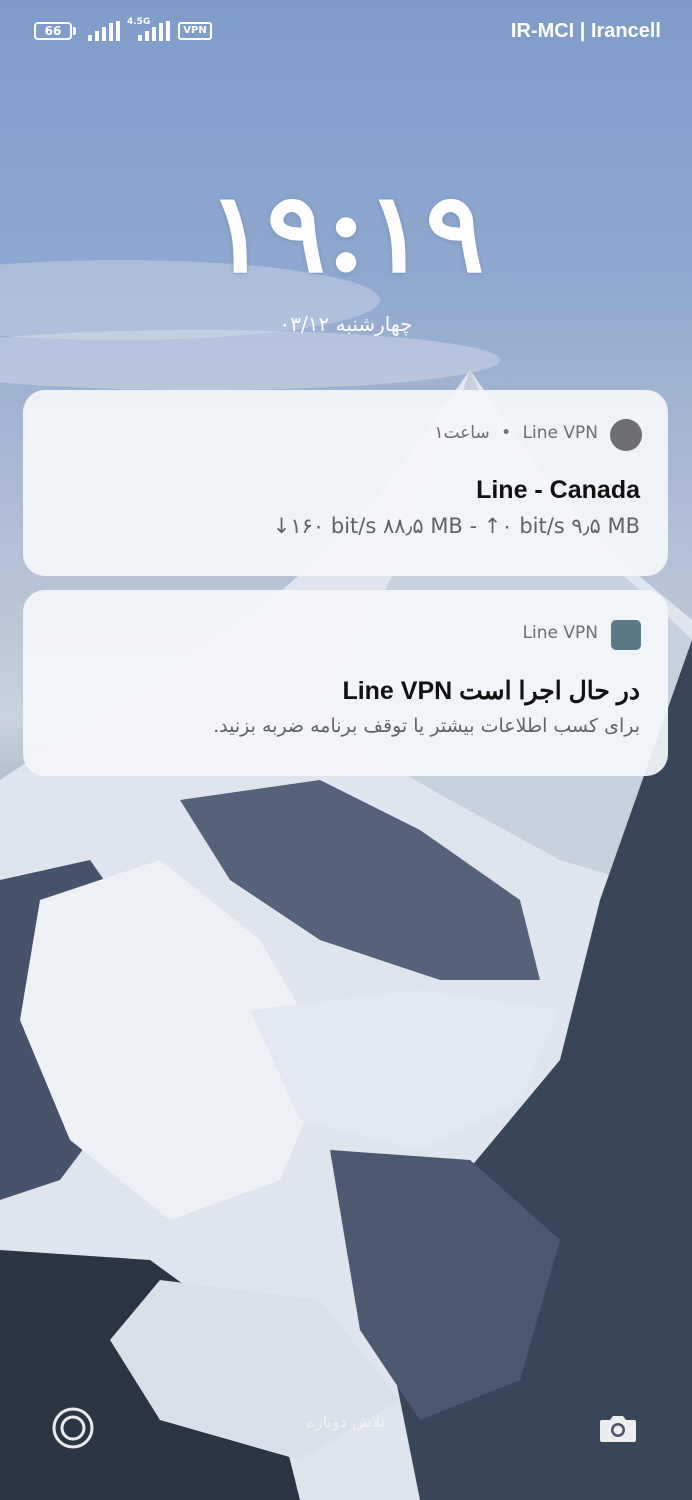 The width and height of the screenshot is (692, 1500). I want to click on camera-icon, so click(618, 1428).